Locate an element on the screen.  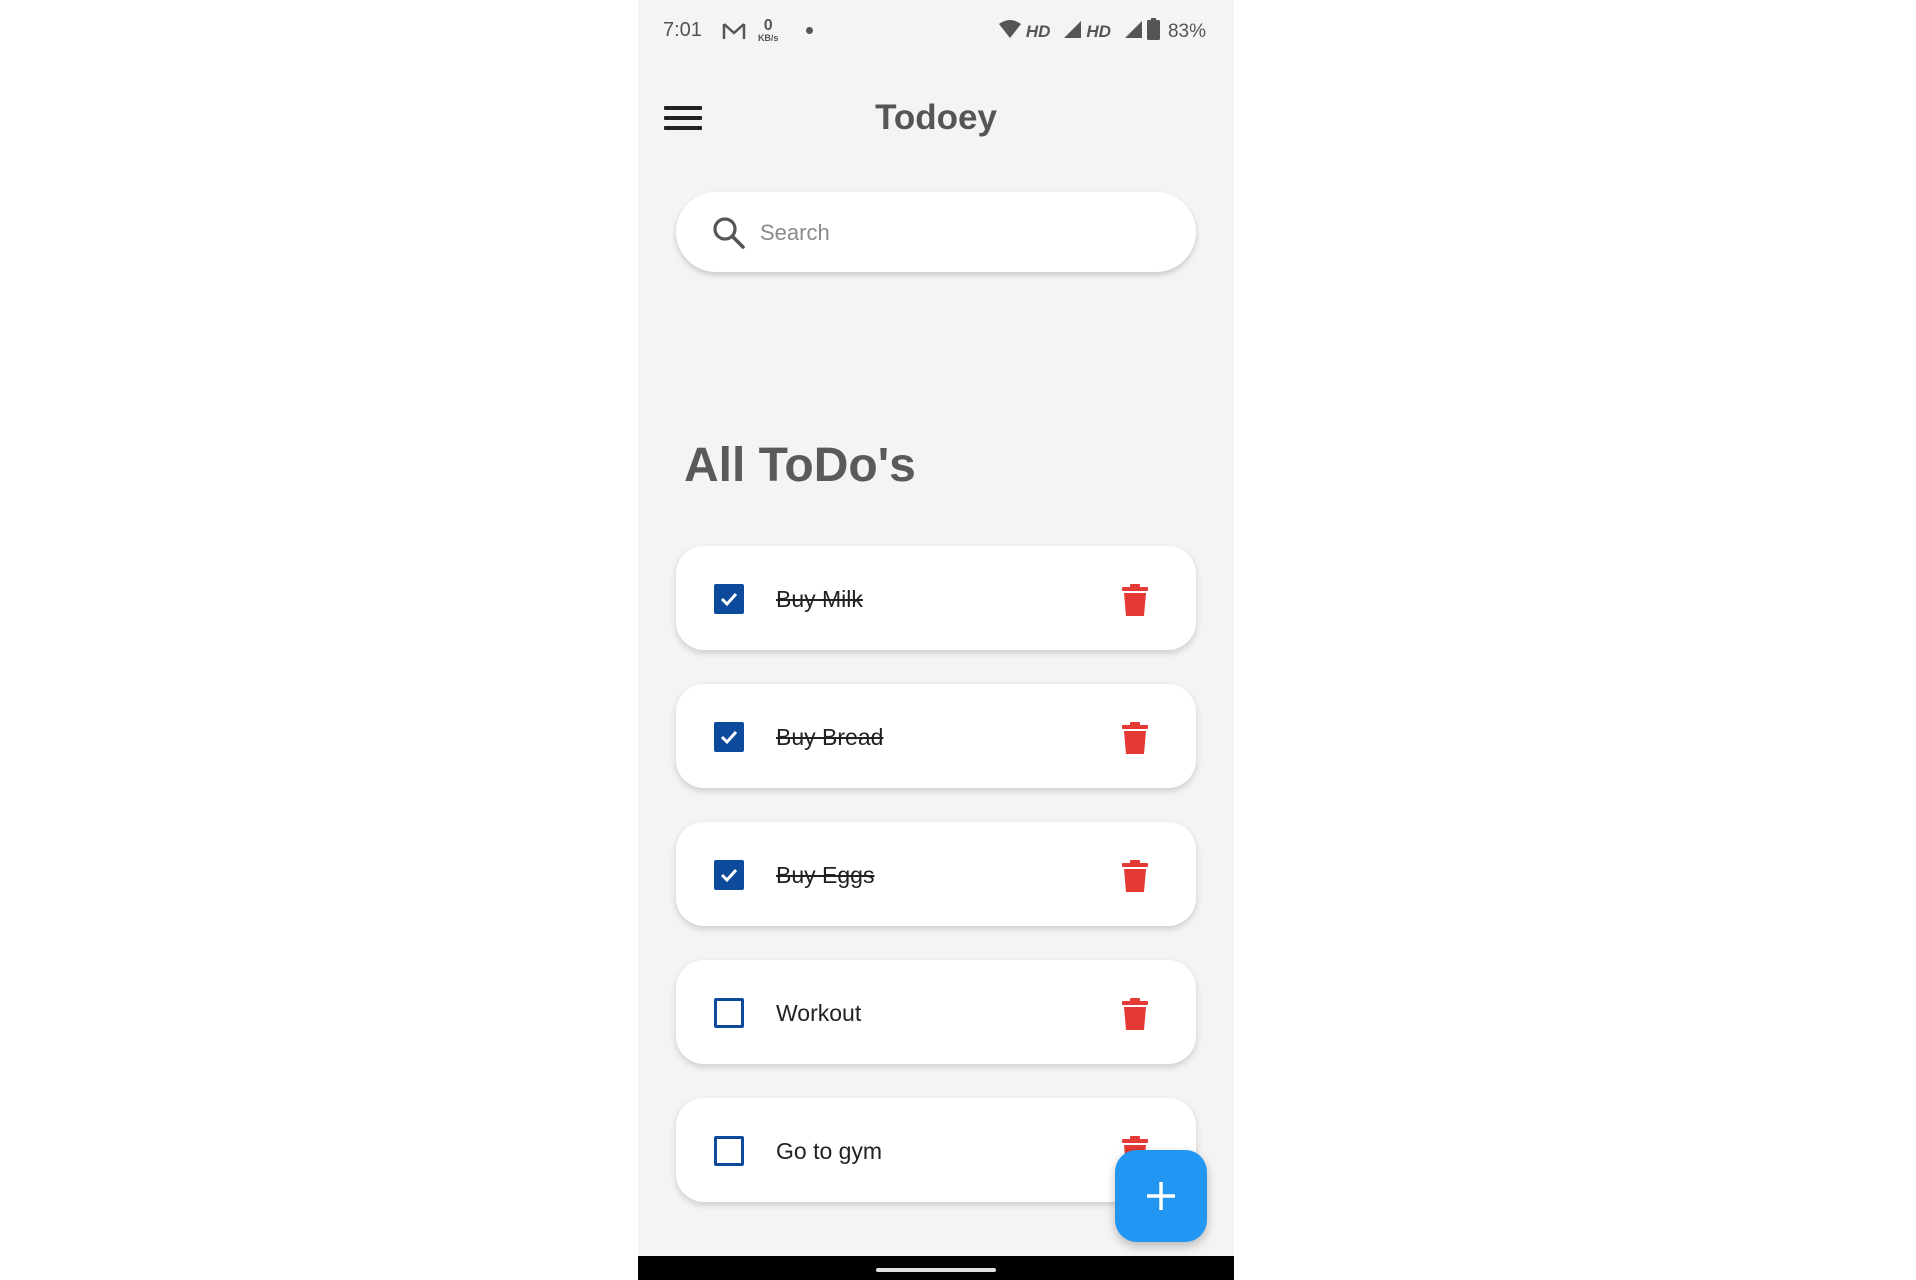
gmail-icon is located at coordinates (734, 31).